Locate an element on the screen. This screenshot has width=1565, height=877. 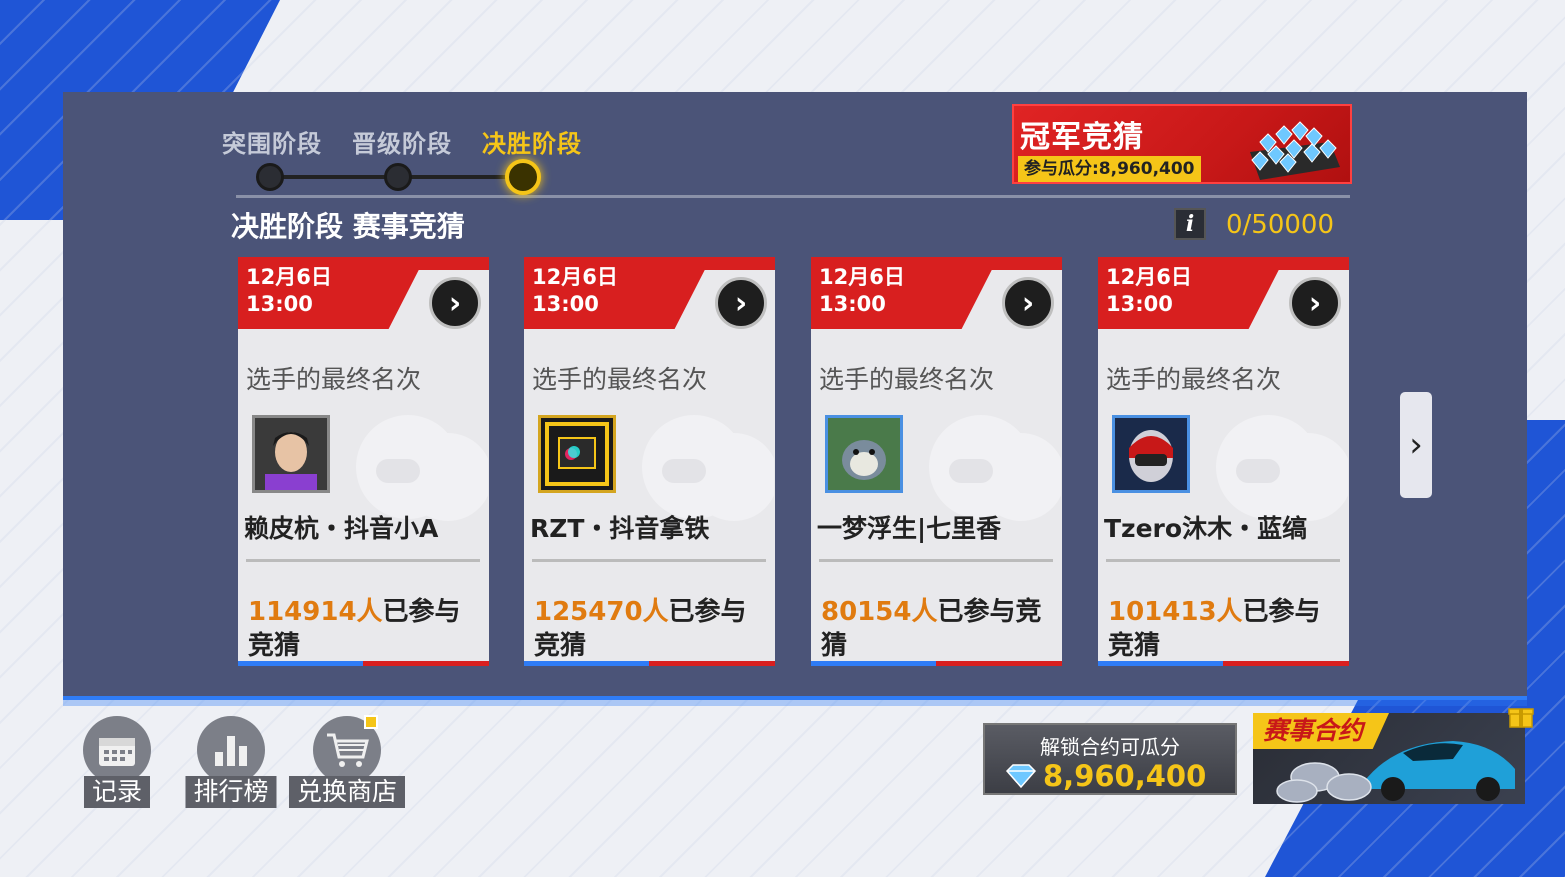
contract-card-title: 赛事合约 is located at coordinates (1321, 731).